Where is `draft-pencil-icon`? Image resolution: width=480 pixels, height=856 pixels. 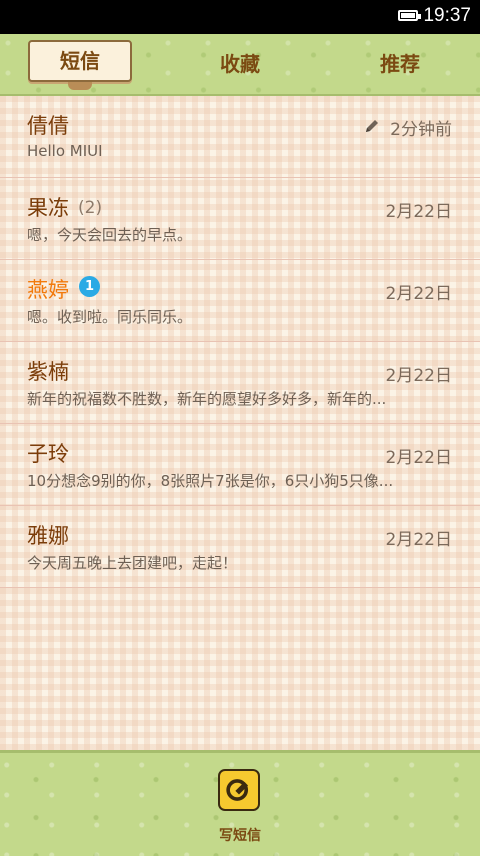 draft-pencil-icon is located at coordinates (372, 126).